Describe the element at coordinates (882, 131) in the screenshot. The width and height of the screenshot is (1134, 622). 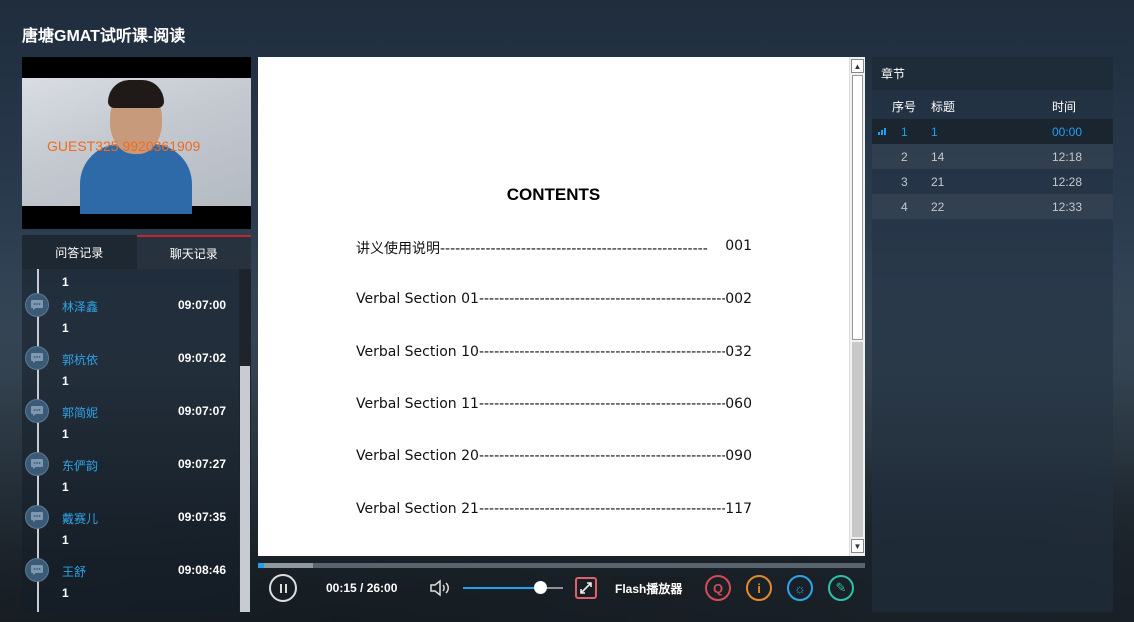
I see `playing-icon` at that location.